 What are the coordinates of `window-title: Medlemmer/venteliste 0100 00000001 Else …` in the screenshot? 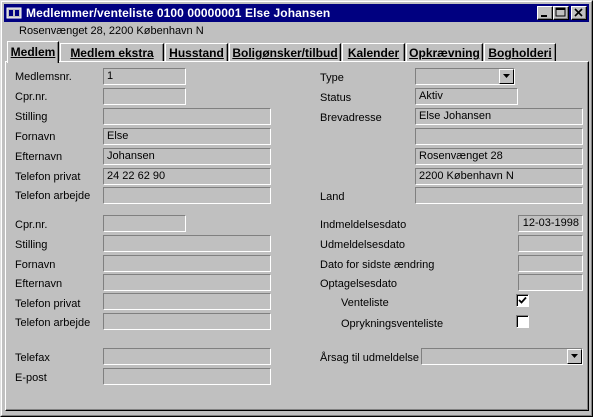 It's located at (178, 13).